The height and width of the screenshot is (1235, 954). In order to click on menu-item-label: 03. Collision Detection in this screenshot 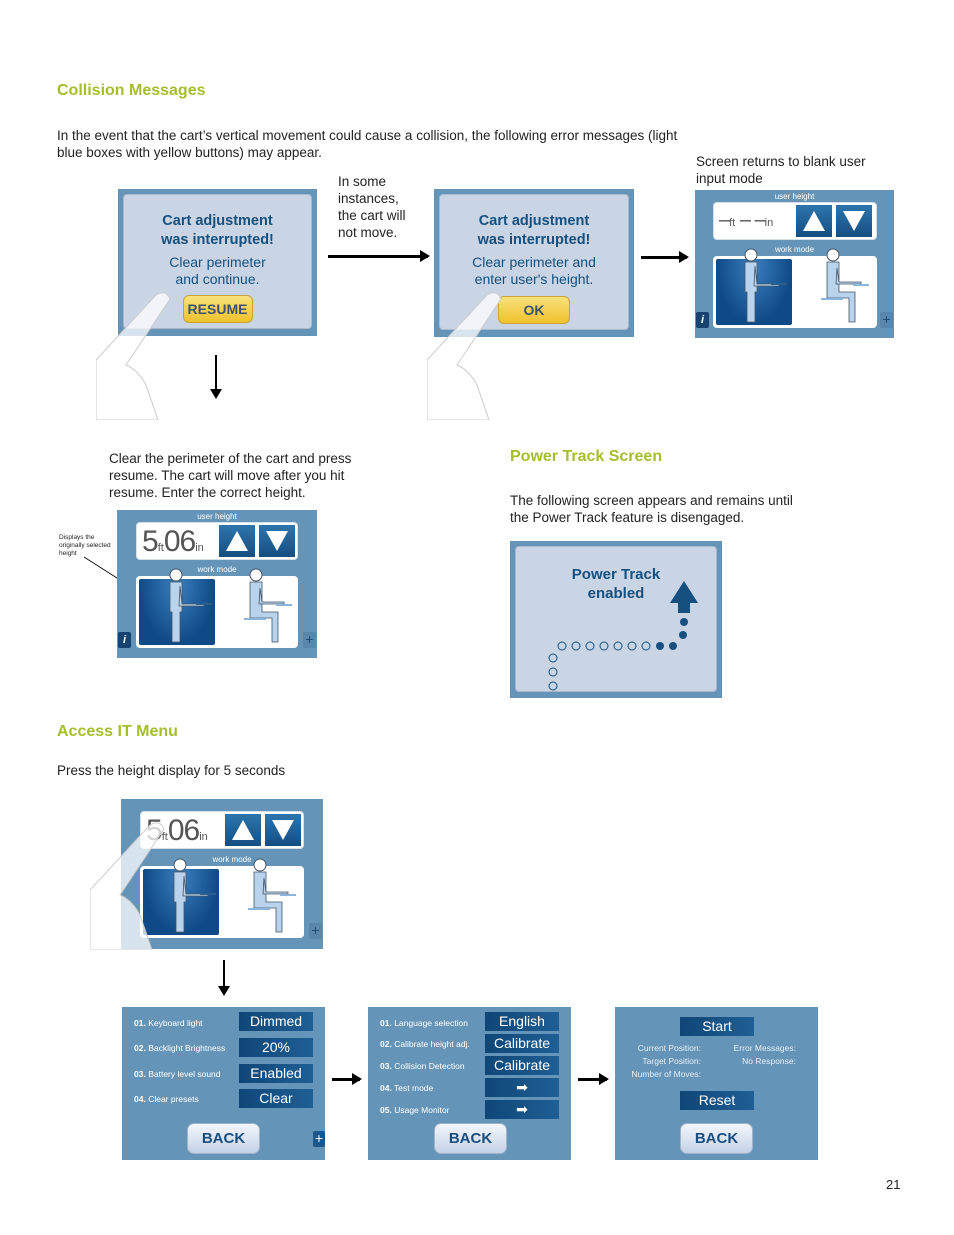, I will do `click(422, 1066)`.